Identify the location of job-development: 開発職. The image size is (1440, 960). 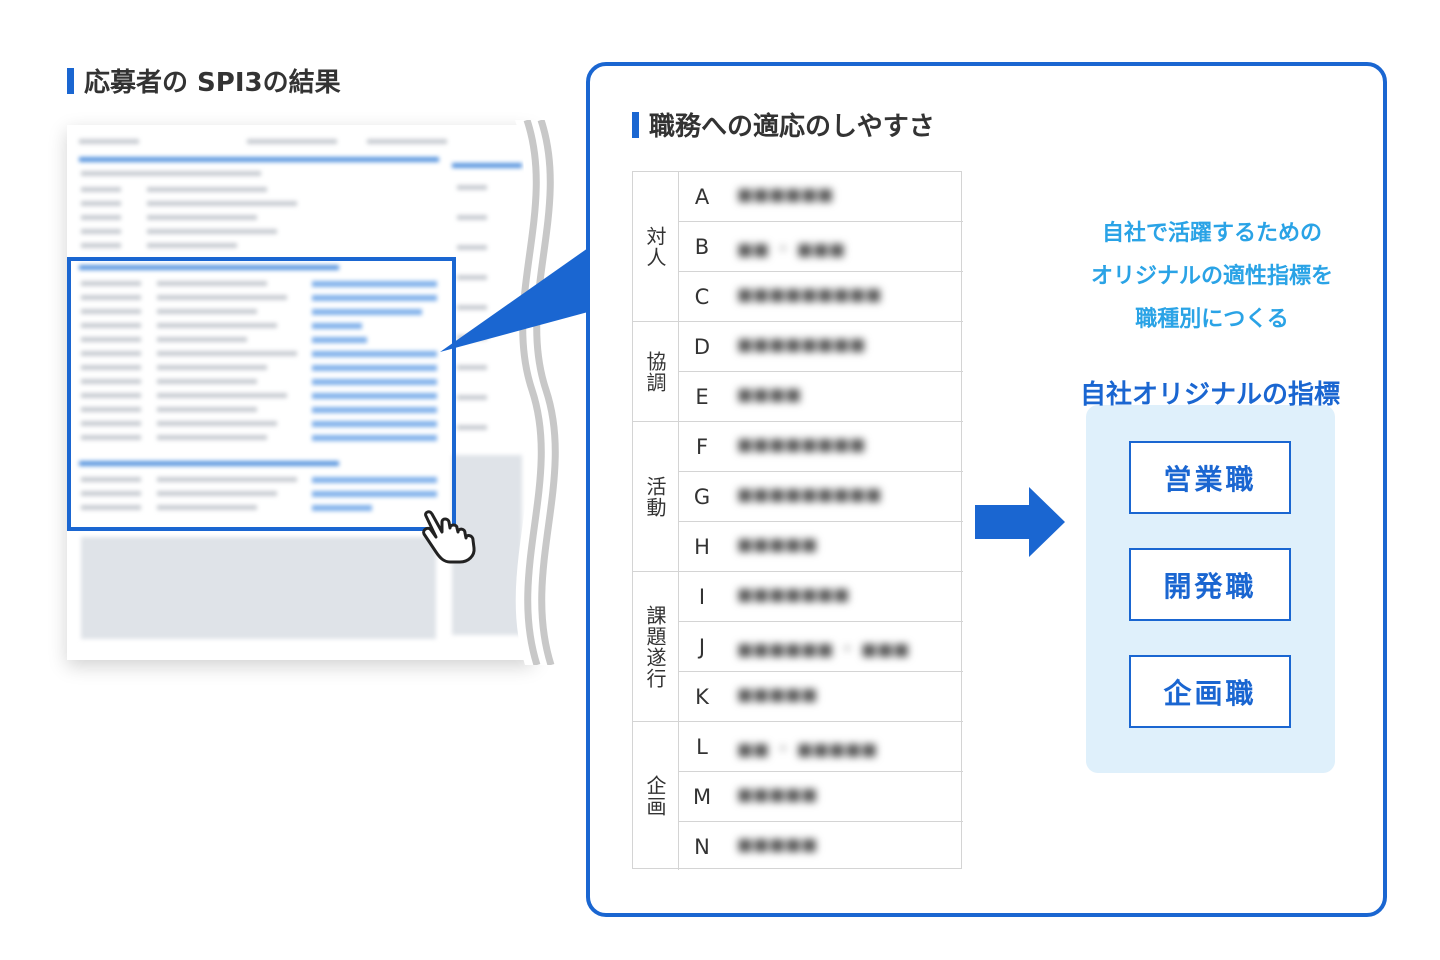
(1210, 584).